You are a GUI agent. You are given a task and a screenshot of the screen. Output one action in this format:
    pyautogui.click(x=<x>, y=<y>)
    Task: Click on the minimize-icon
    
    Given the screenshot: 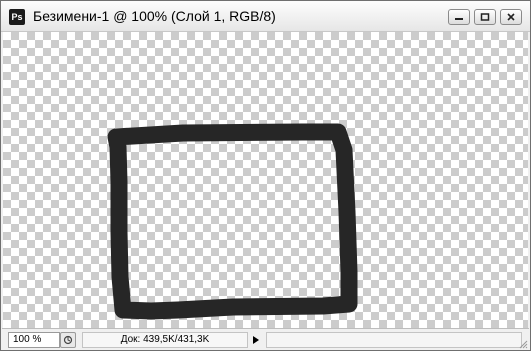 What is the action you would take?
    pyautogui.click(x=459, y=19)
    